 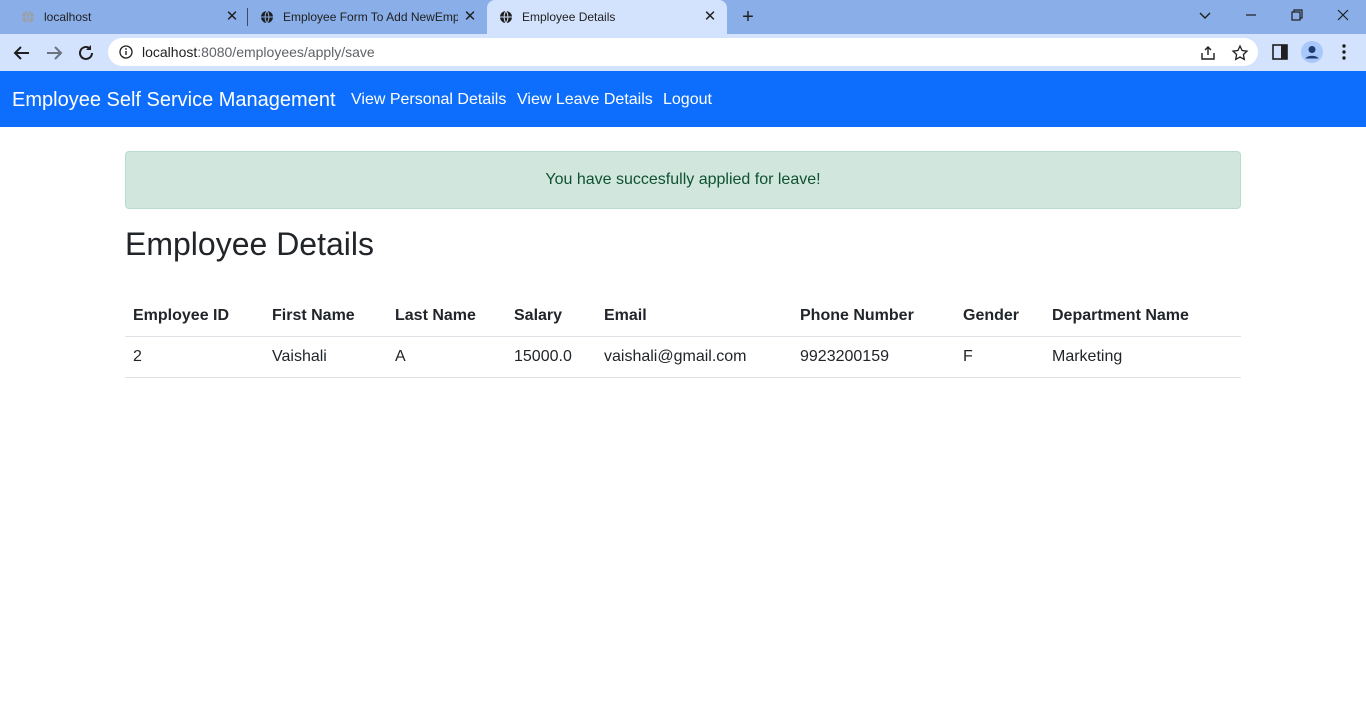 I want to click on browser-toolbar: localhost:8080/employees/apply/save, so click(x=683, y=52).